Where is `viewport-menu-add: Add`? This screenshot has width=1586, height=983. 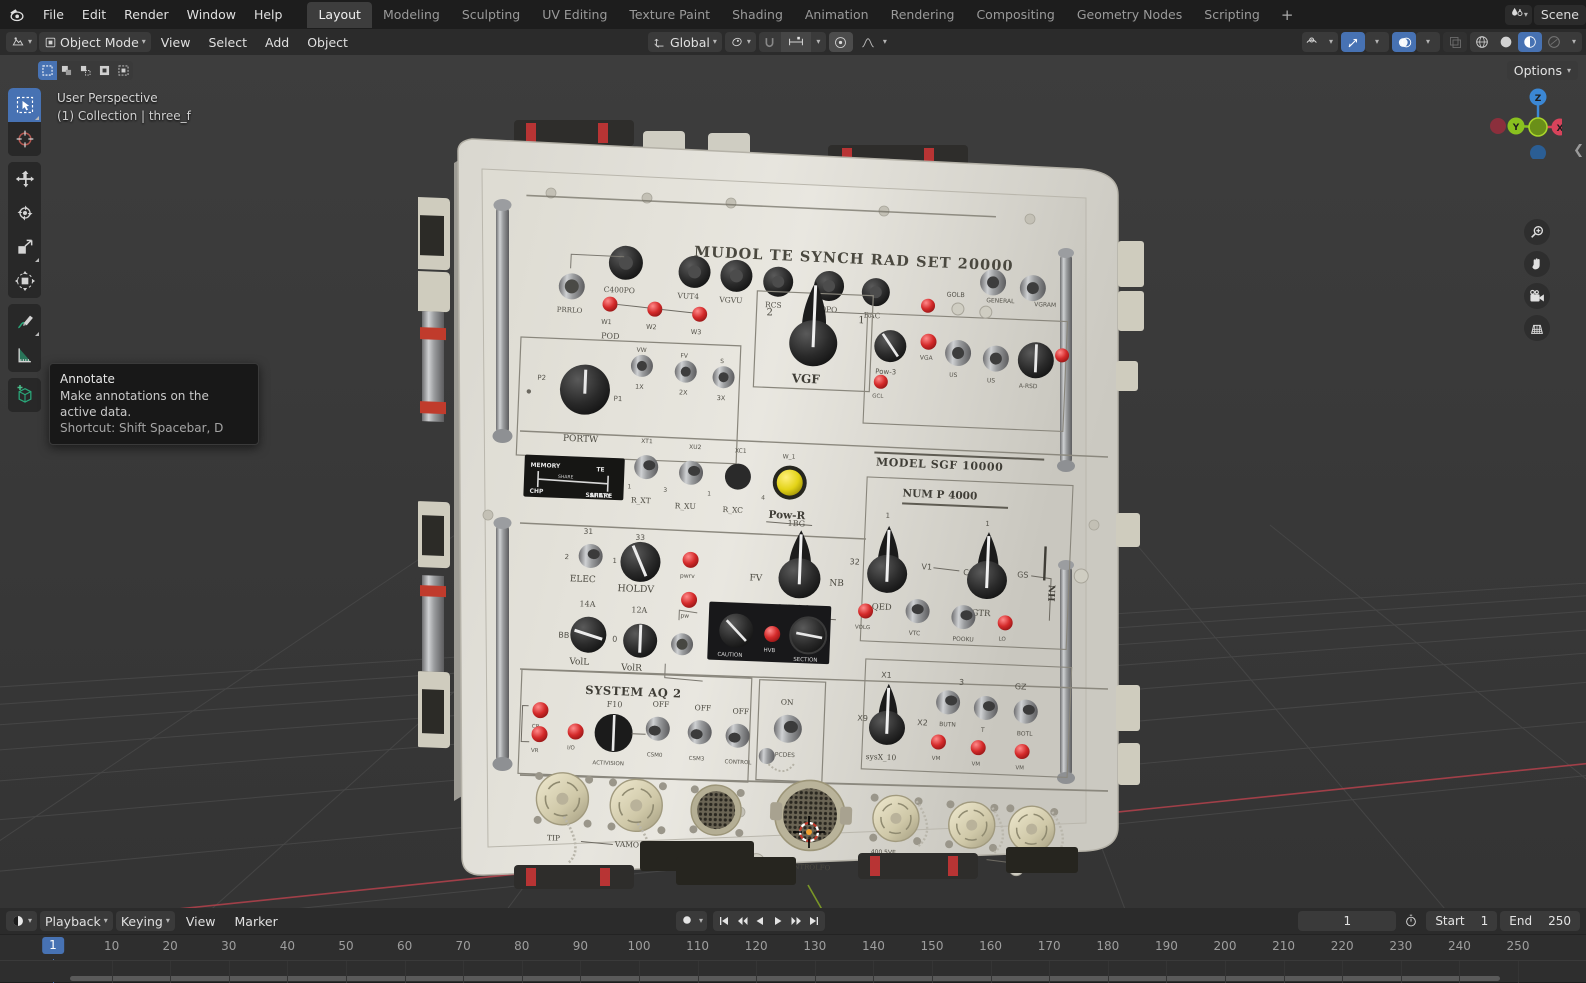 viewport-menu-add: Add is located at coordinates (277, 42).